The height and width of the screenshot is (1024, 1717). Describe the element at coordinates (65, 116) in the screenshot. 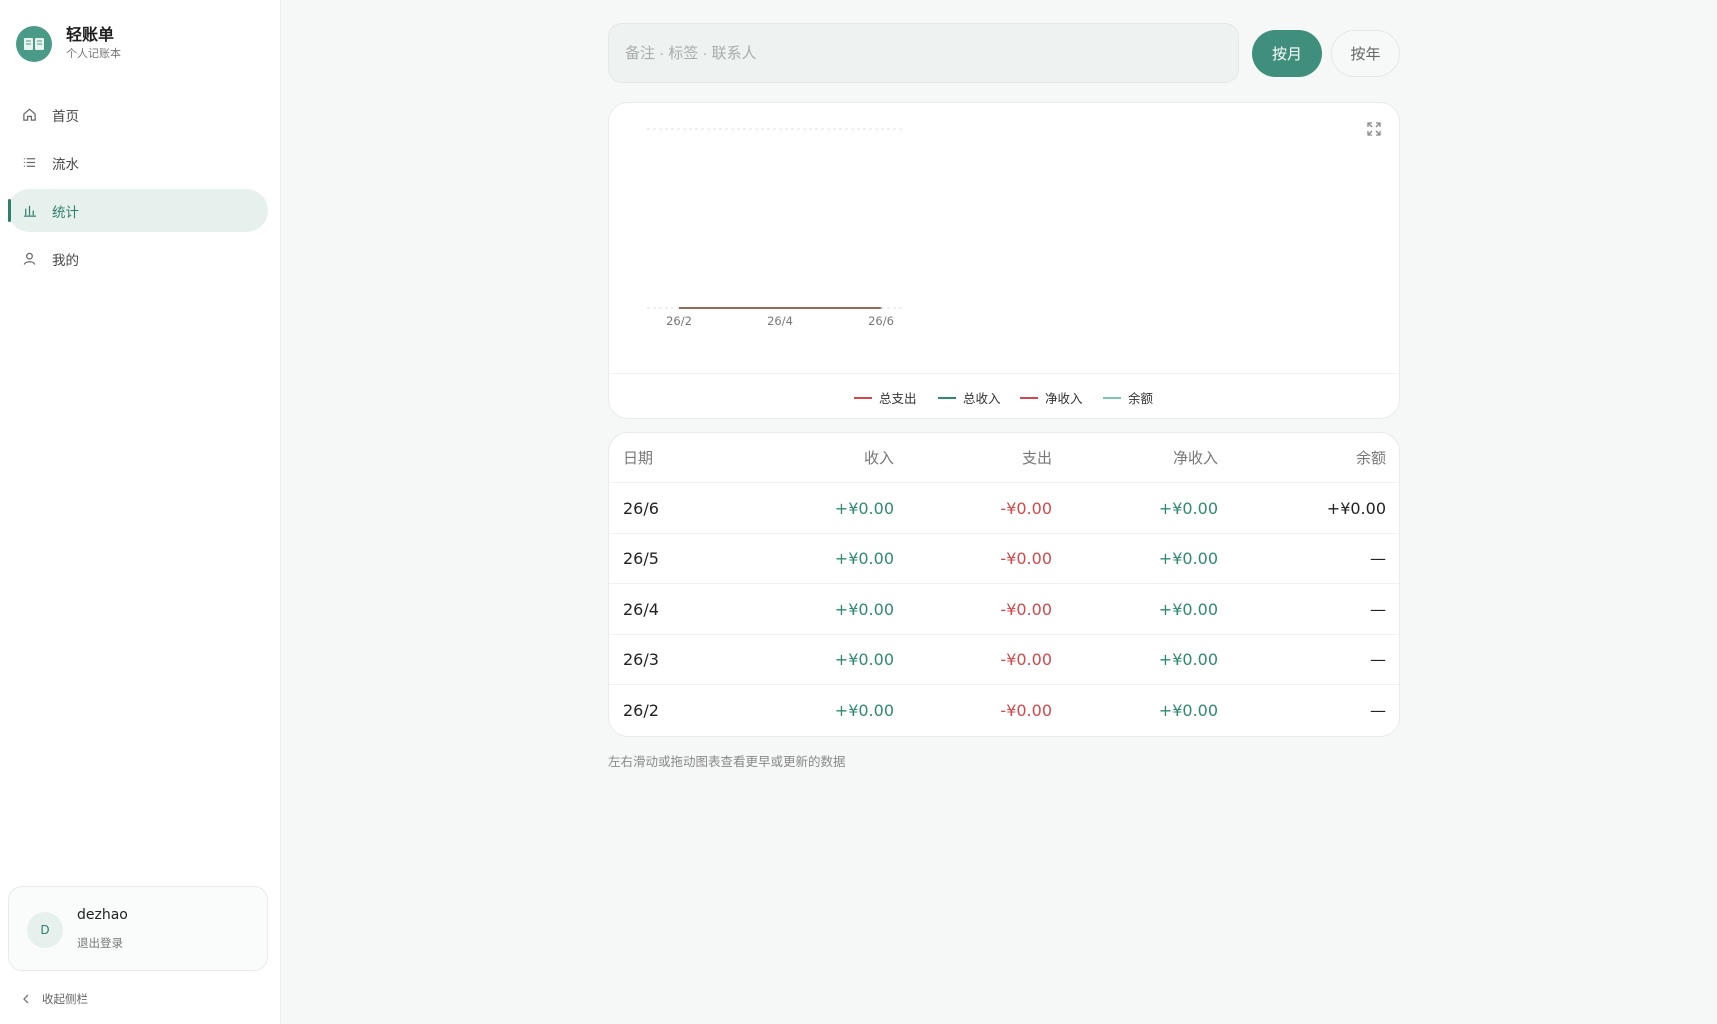

I see `sidebar-item-label: 首页` at that location.